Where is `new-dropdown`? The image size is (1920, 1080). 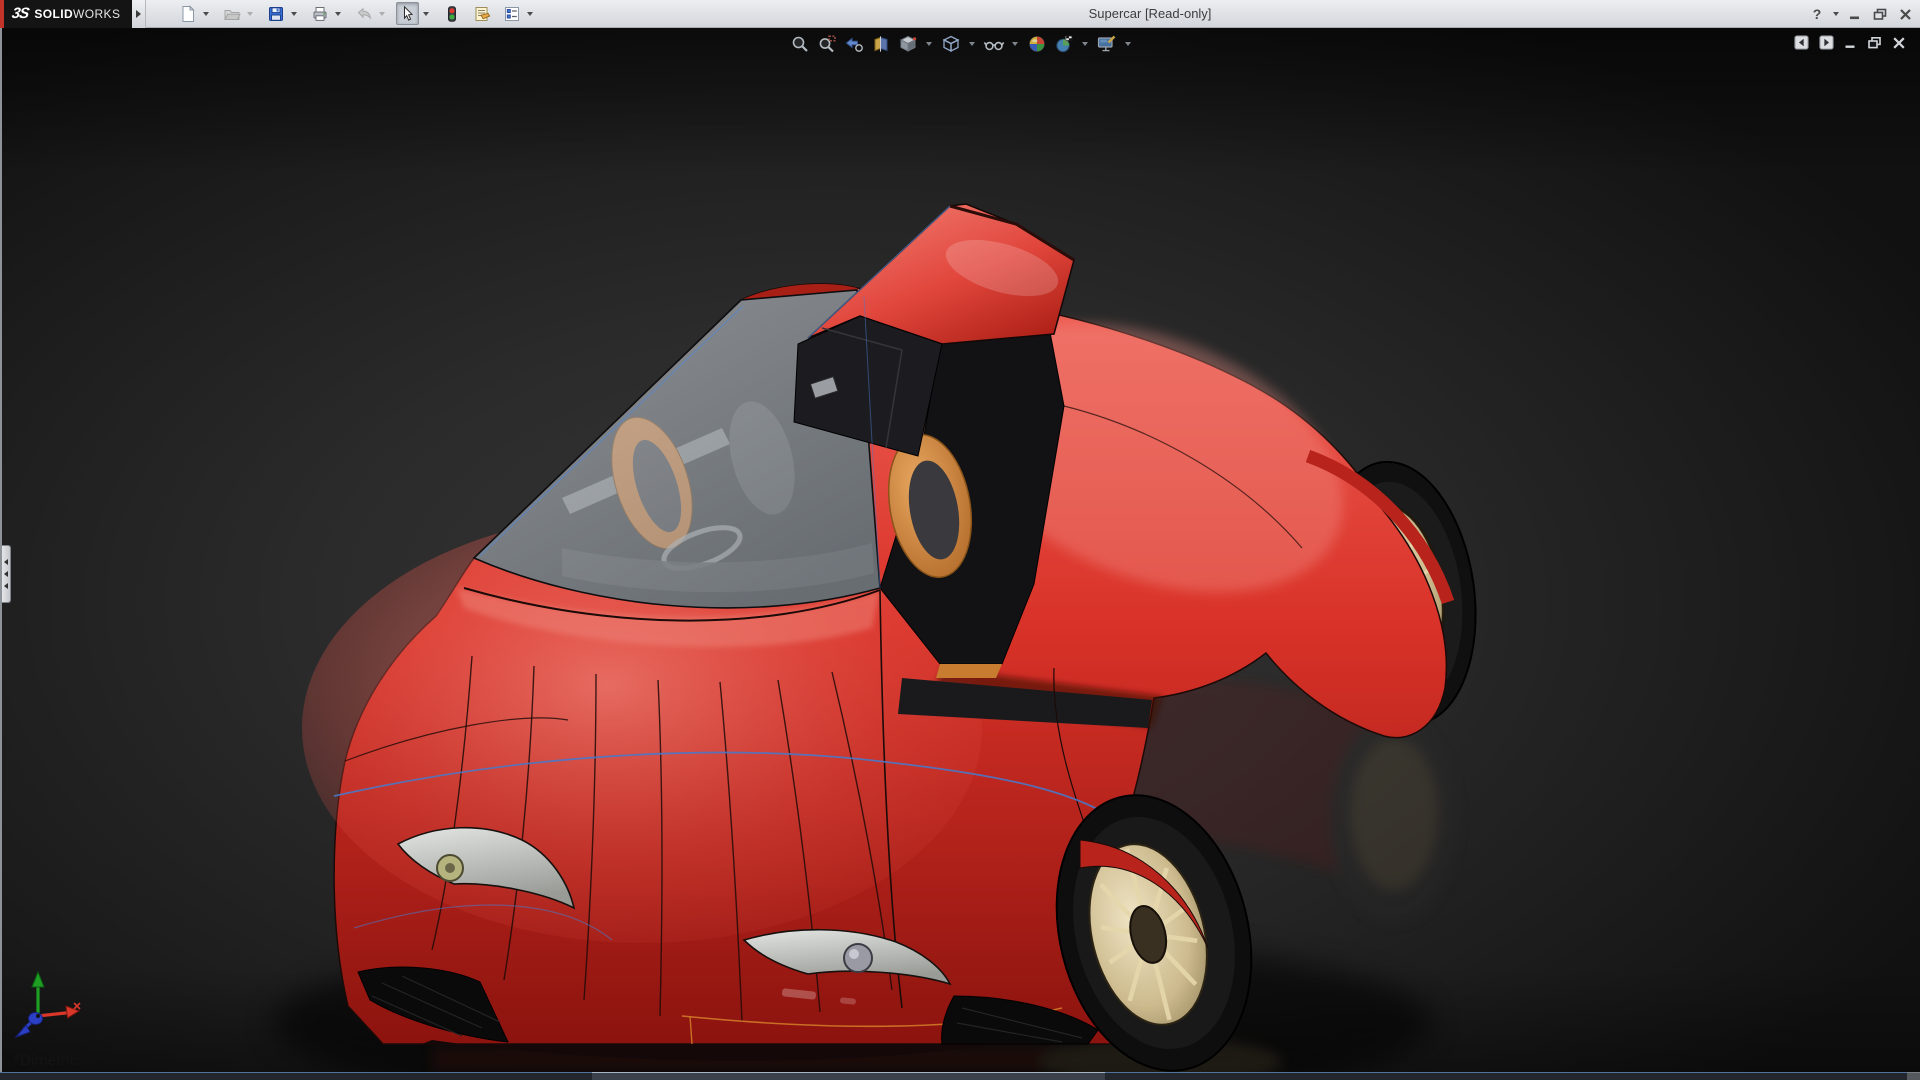
new-dropdown is located at coordinates (206, 13).